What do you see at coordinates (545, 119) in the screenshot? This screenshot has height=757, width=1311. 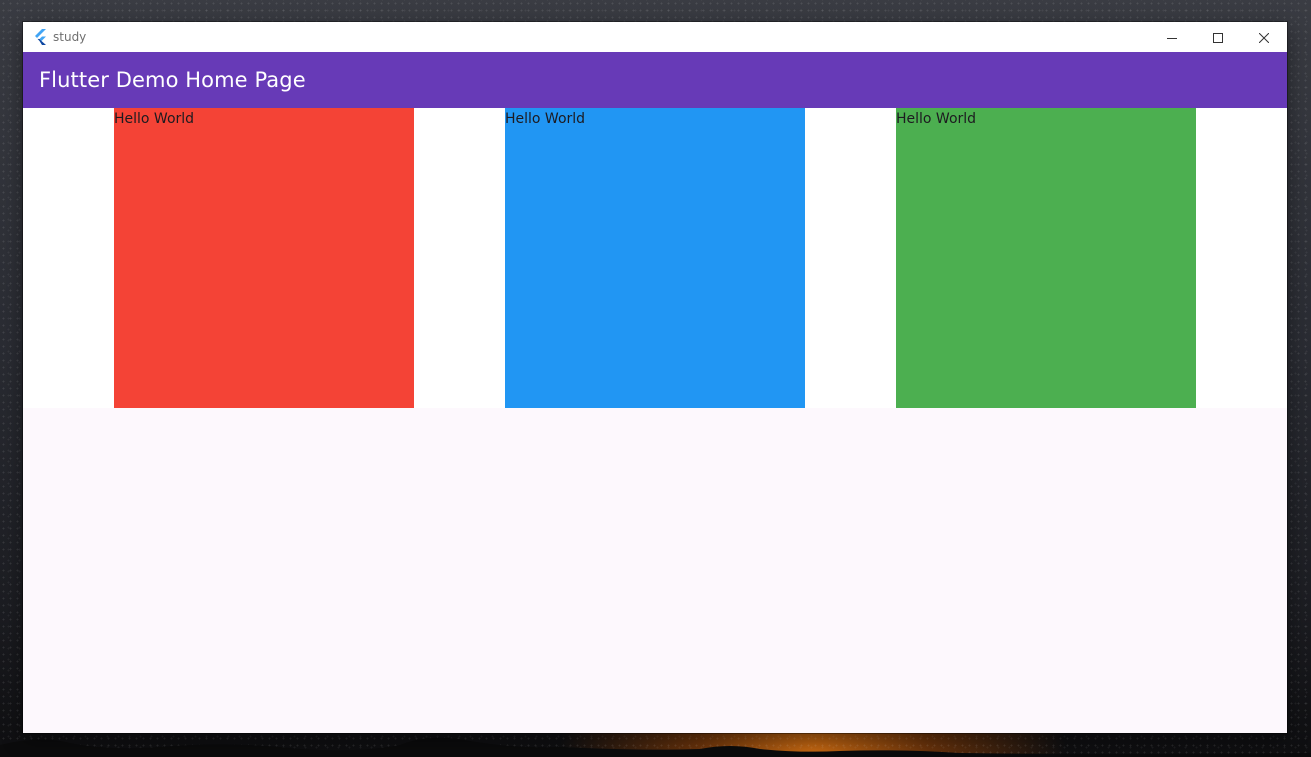 I see `blue-box-label: Hello World` at bounding box center [545, 119].